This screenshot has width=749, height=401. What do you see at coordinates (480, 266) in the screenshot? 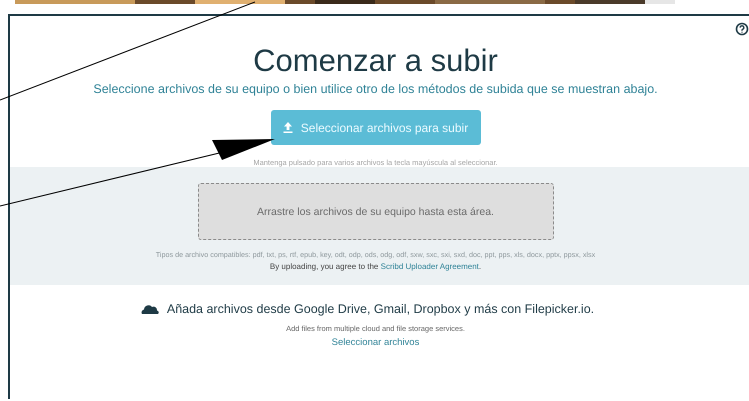
I see `agreement-period: .` at bounding box center [480, 266].